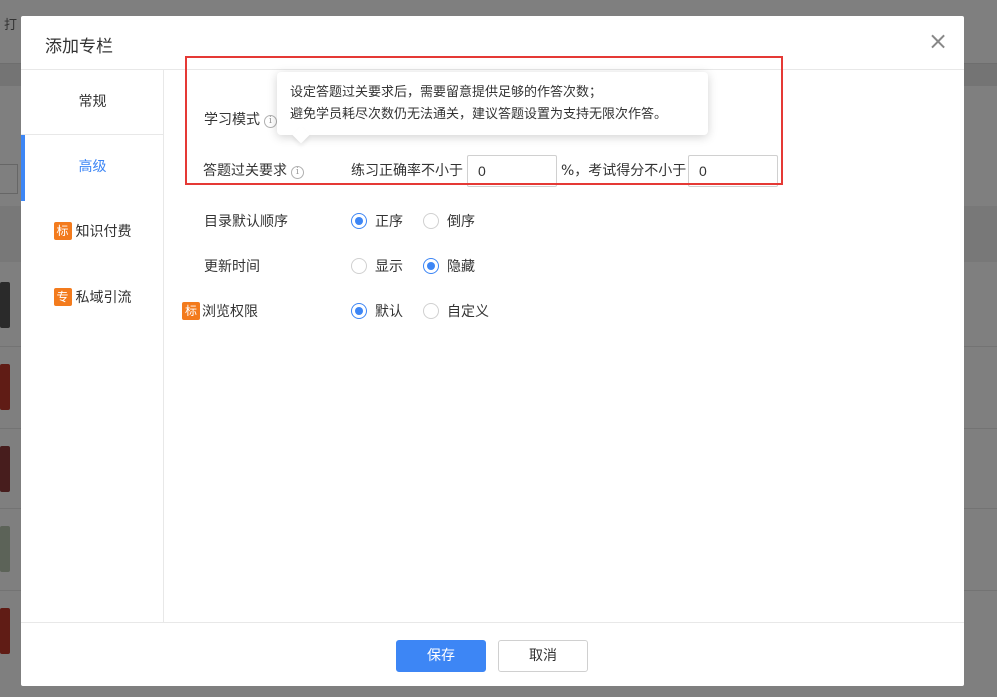 The height and width of the screenshot is (697, 997). What do you see at coordinates (79, 47) in the screenshot?
I see `dialog-title: 添加专栏` at bounding box center [79, 47].